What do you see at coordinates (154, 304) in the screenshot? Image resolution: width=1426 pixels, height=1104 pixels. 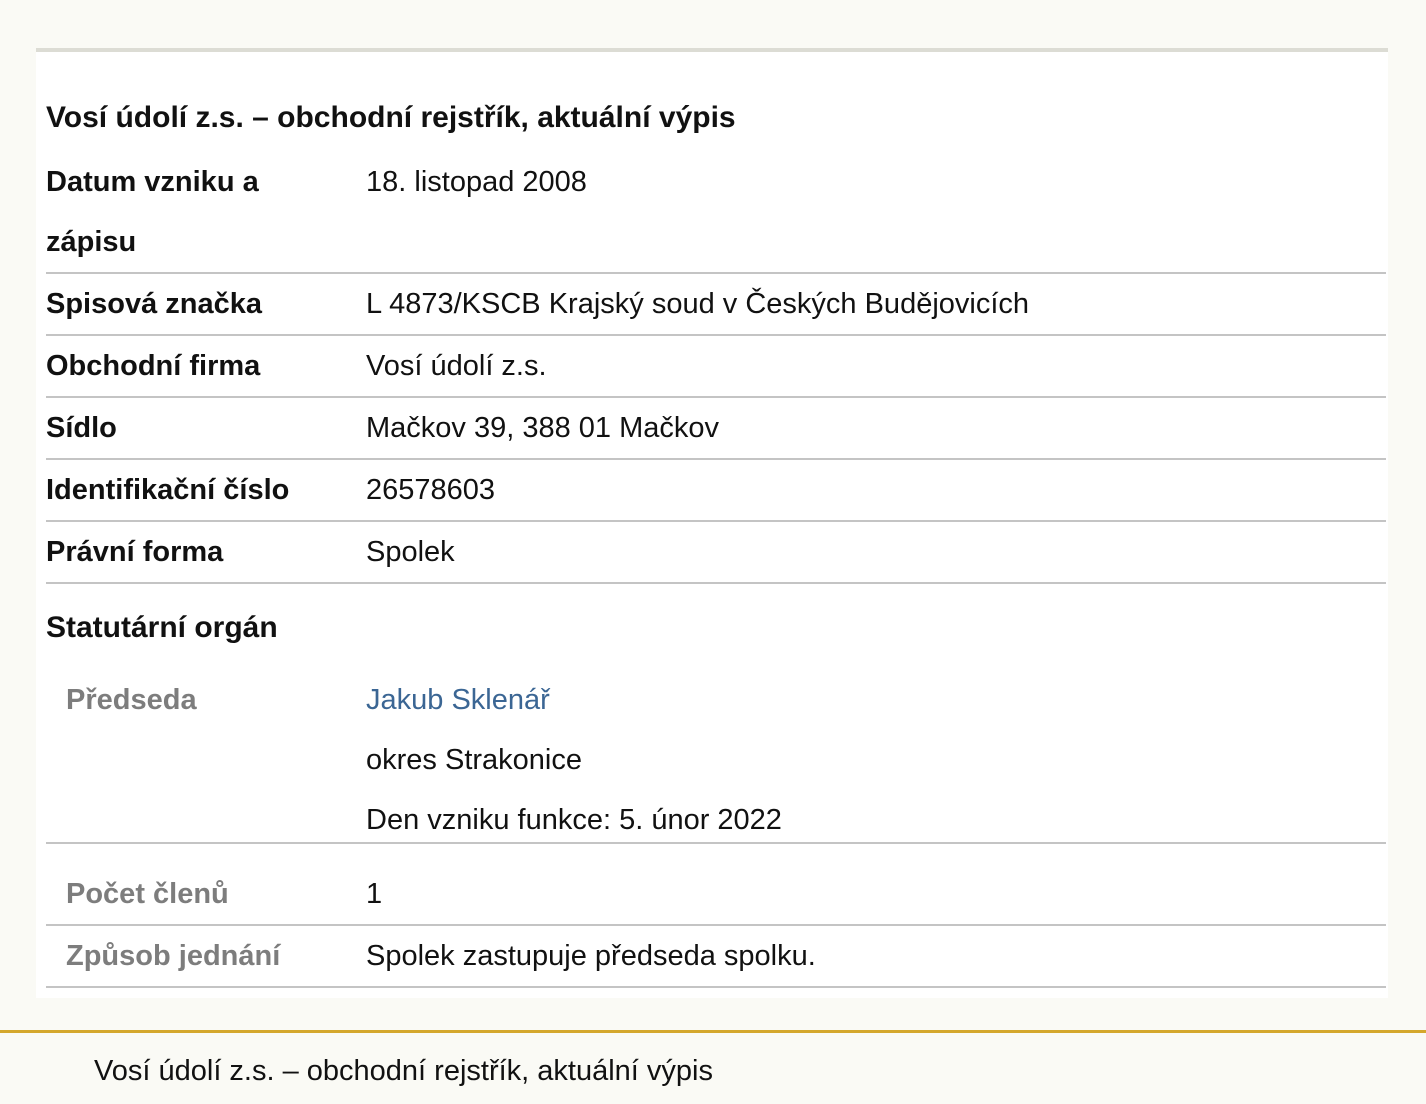 I see `row-label: Spisová značka` at bounding box center [154, 304].